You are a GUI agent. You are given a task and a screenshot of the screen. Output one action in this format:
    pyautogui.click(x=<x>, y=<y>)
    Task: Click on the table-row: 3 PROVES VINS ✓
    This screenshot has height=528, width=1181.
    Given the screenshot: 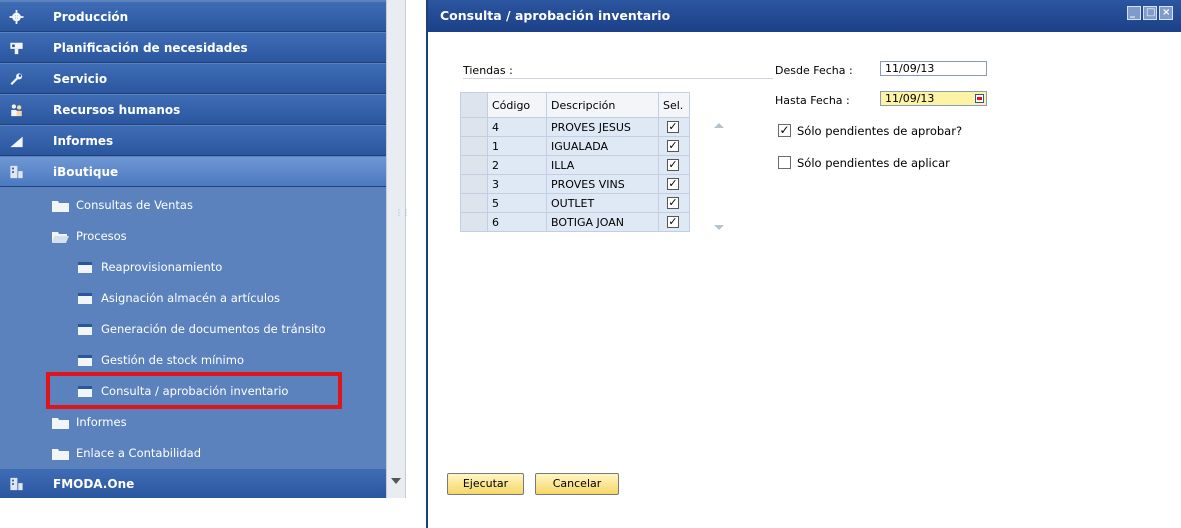 What is the action you would take?
    pyautogui.click(x=575, y=184)
    